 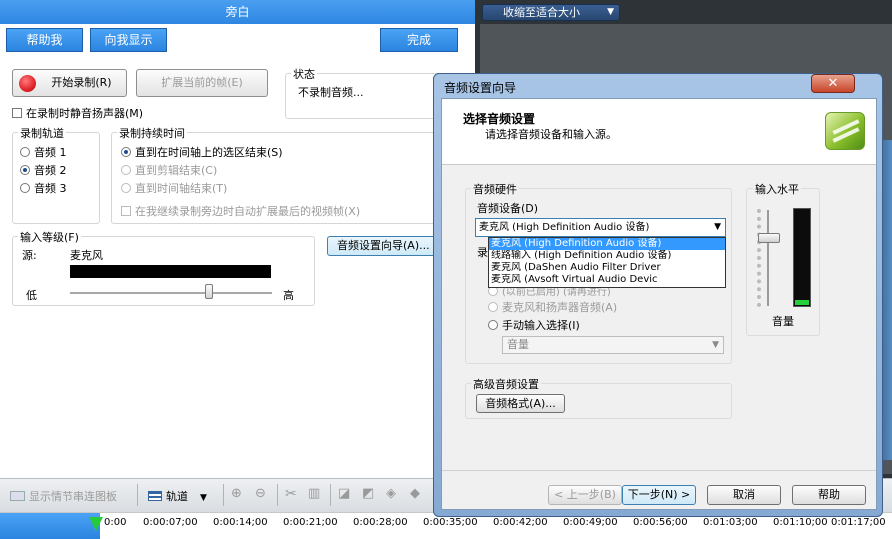 I want to click on hidden-option-label: (以前已启用) (请再进行), so click(x=556, y=292).